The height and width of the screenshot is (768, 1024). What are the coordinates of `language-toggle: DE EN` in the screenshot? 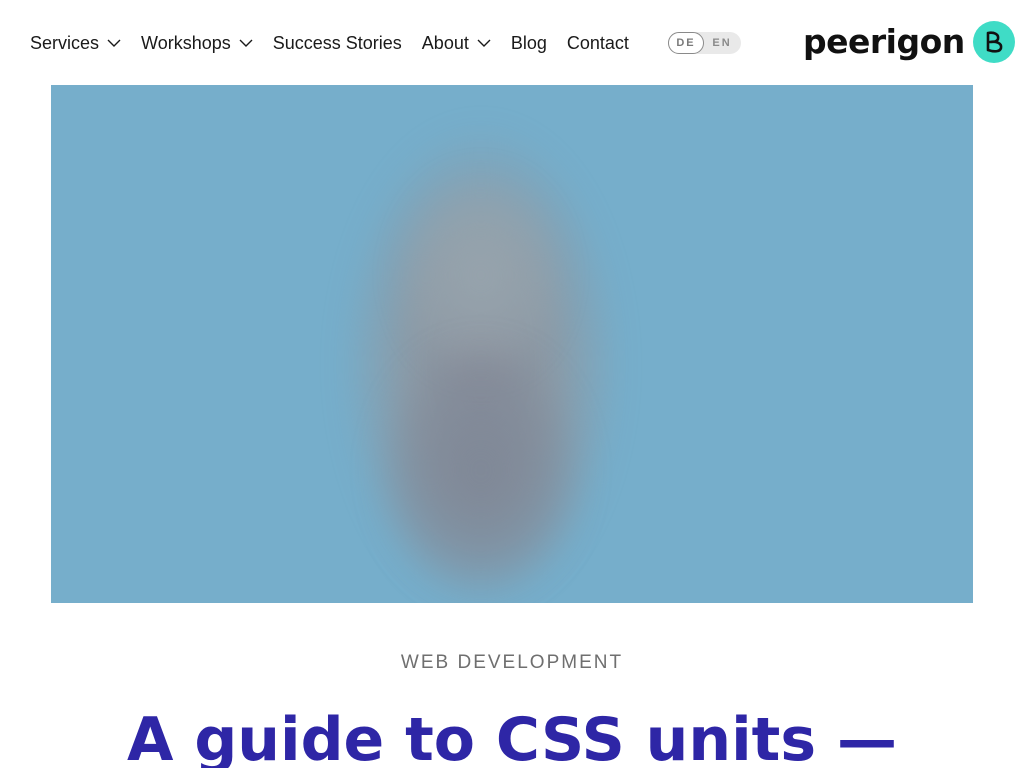 It's located at (704, 43).